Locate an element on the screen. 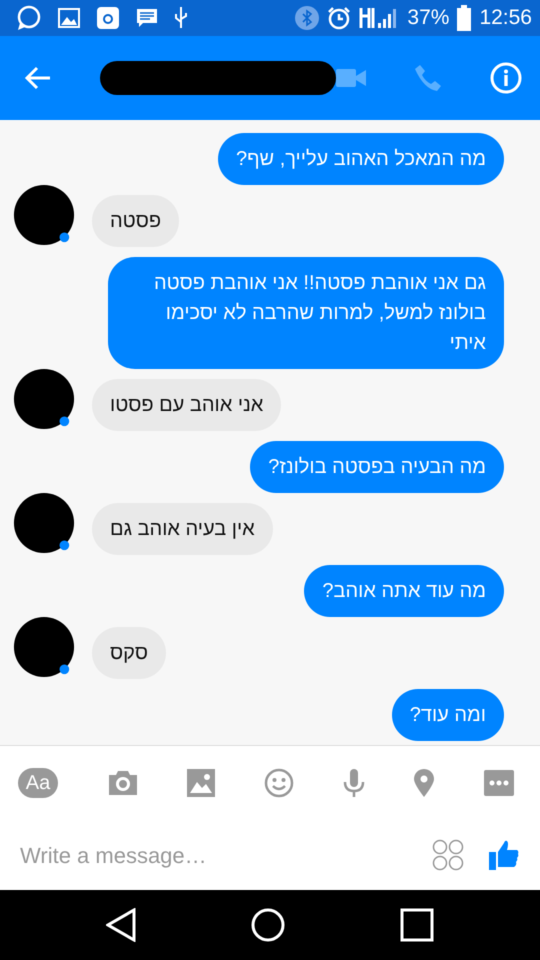 The width and height of the screenshot is (540, 960). microphone-button is located at coordinates (353, 783).